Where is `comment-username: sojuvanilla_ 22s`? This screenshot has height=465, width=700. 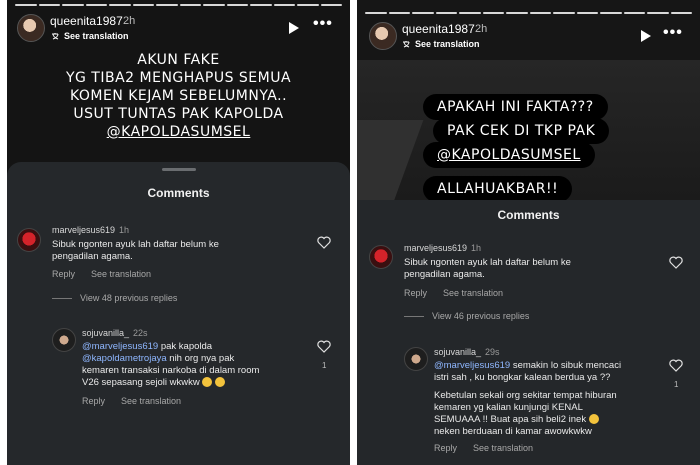
comment-username: sojuvanilla_ 22s is located at coordinates (115, 333).